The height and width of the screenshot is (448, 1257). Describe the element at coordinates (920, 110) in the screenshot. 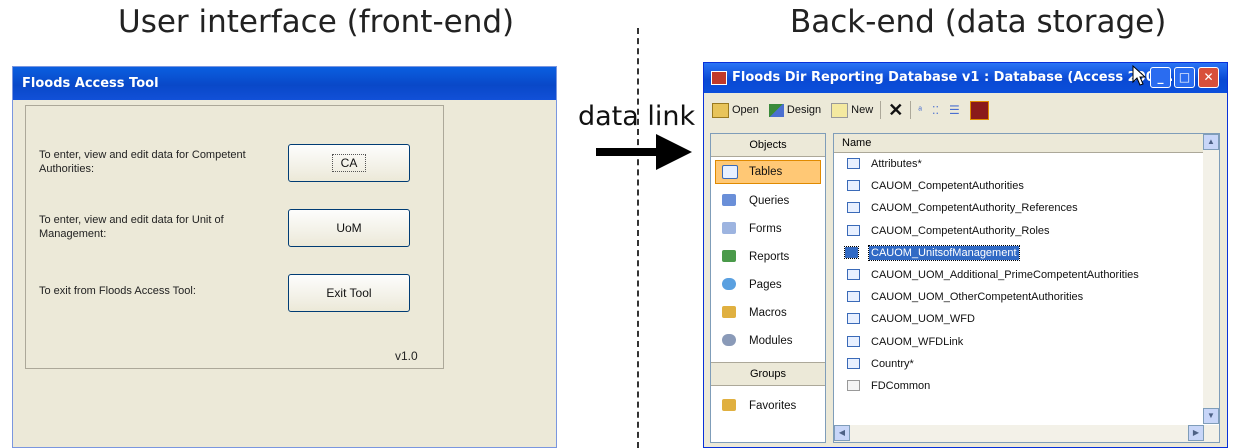

I see `large-icons-icon: ᵃ` at that location.